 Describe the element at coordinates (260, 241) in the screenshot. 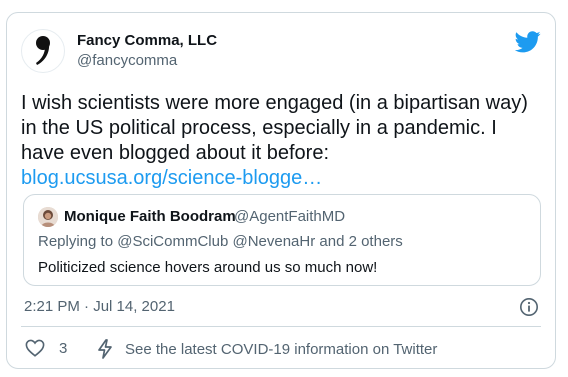

I see `reply-mentions: @SciCommClub @NevenaHr and 2 others` at that location.